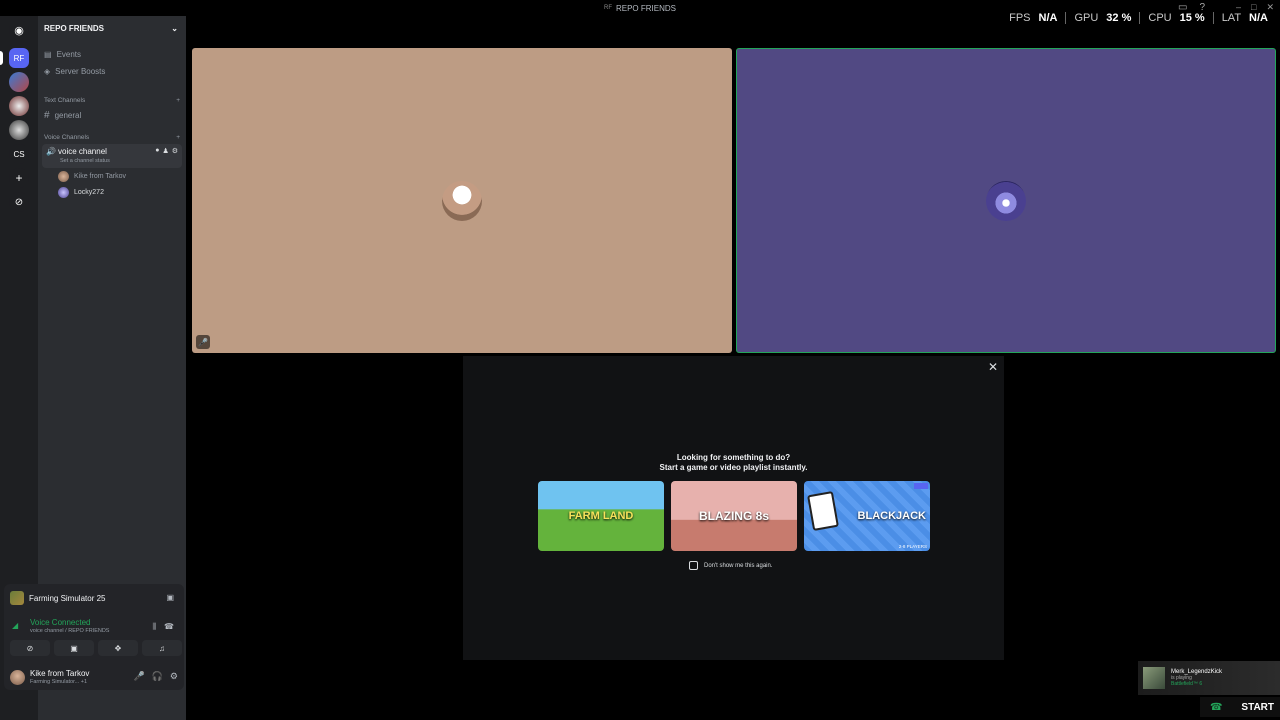  I want to click on speaker-icon: 🔊, so click(51, 151).